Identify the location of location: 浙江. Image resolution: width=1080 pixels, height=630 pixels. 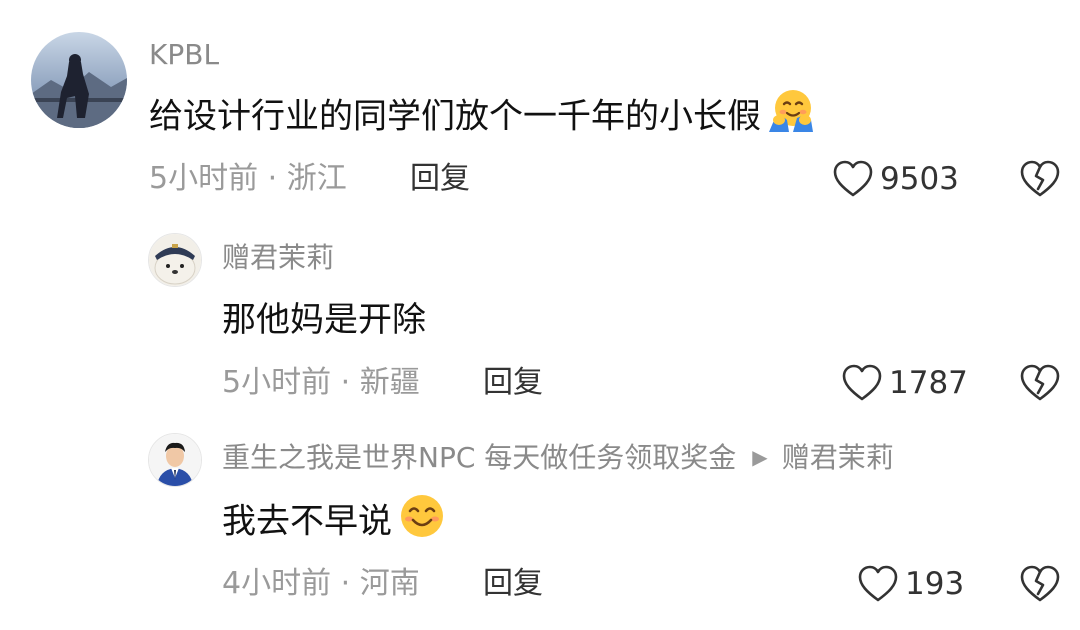
(316, 178).